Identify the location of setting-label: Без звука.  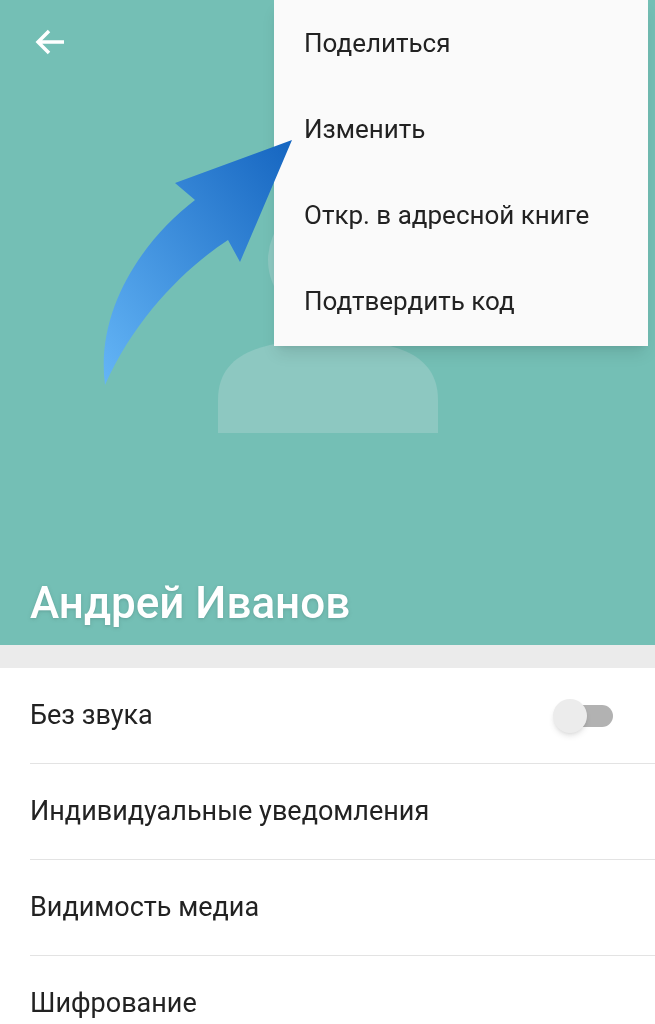
(291, 715).